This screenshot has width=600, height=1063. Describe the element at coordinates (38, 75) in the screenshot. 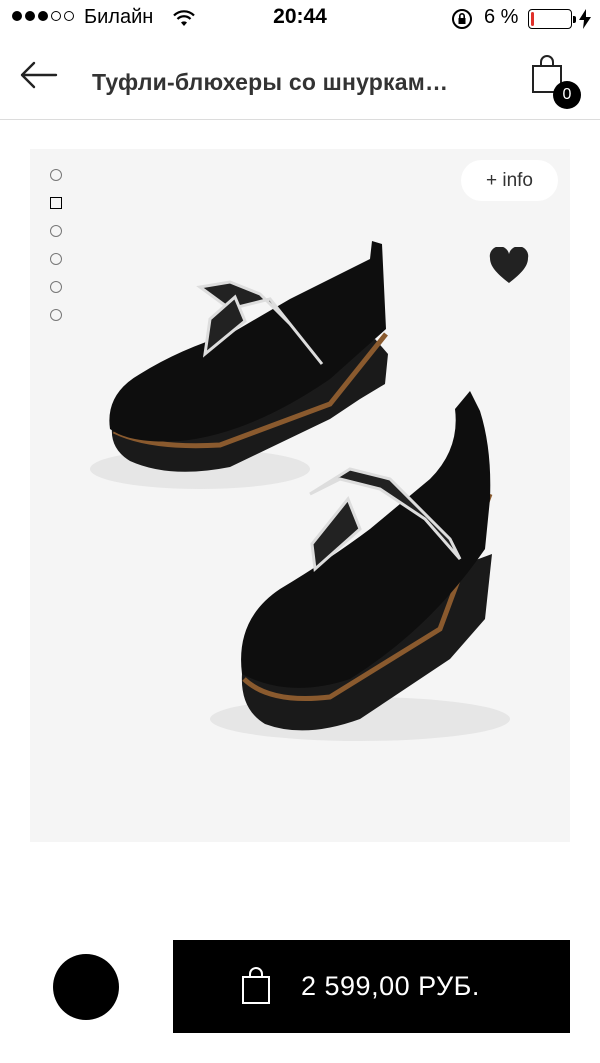

I see `back-arrow-icon` at that location.